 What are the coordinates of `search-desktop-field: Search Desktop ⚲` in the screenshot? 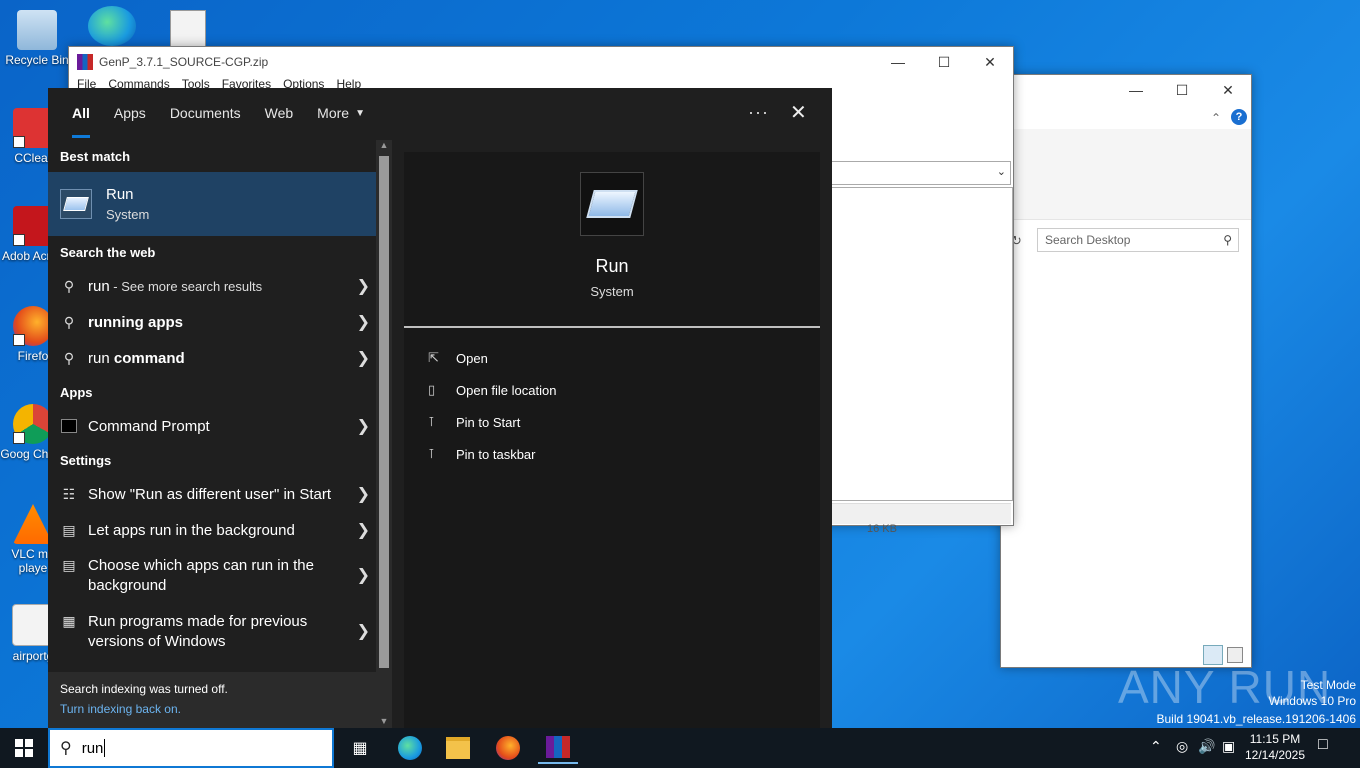 It's located at (1138, 240).